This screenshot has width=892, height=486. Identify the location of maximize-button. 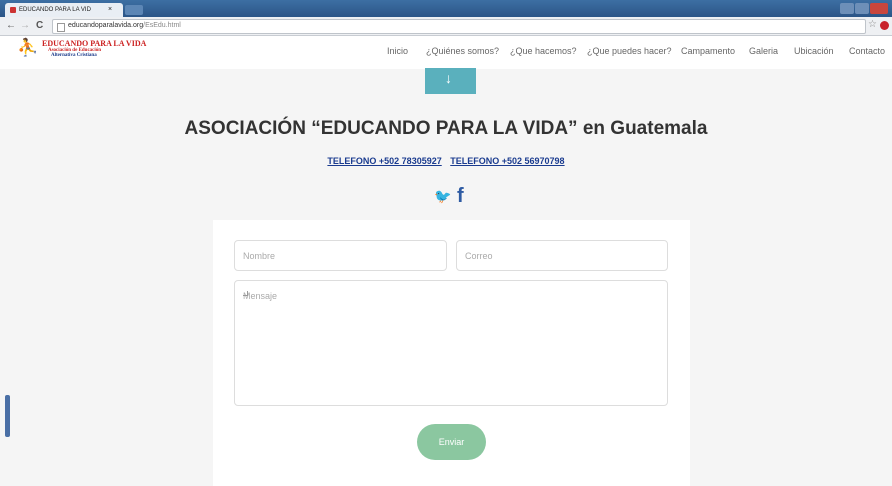
(862, 8).